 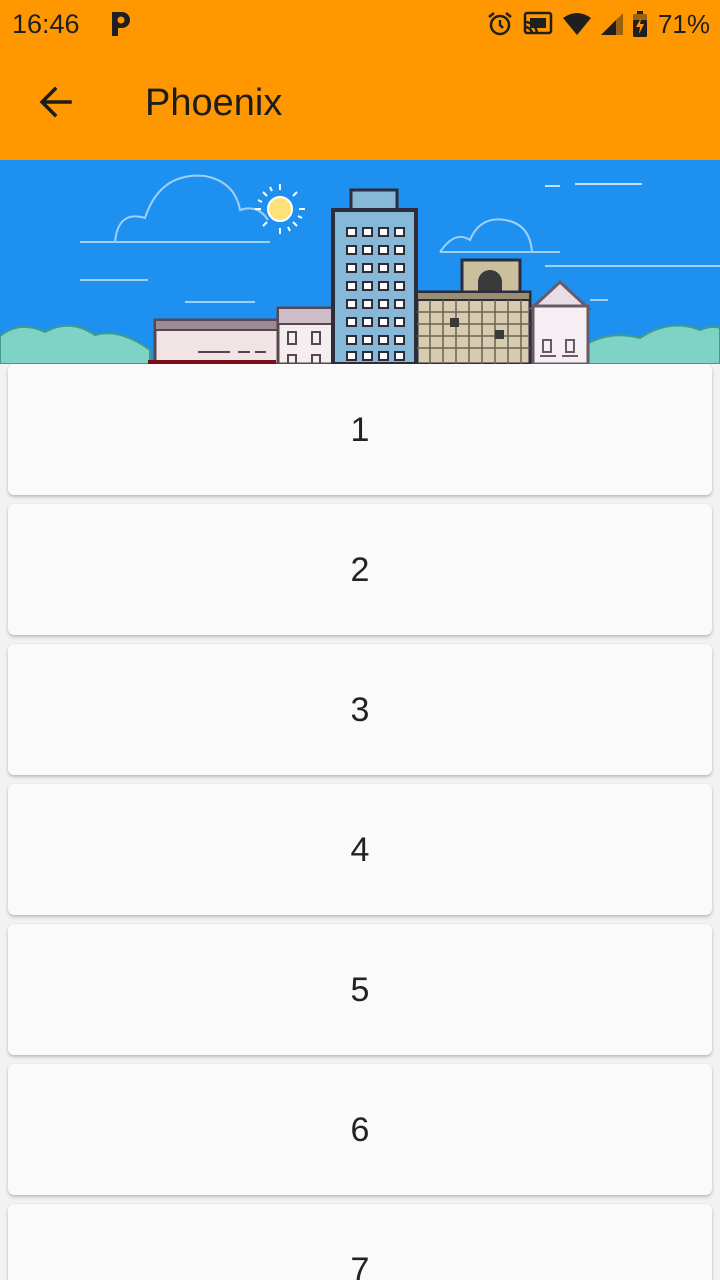 What do you see at coordinates (640, 24) in the screenshot?
I see `battery-charging-icon` at bounding box center [640, 24].